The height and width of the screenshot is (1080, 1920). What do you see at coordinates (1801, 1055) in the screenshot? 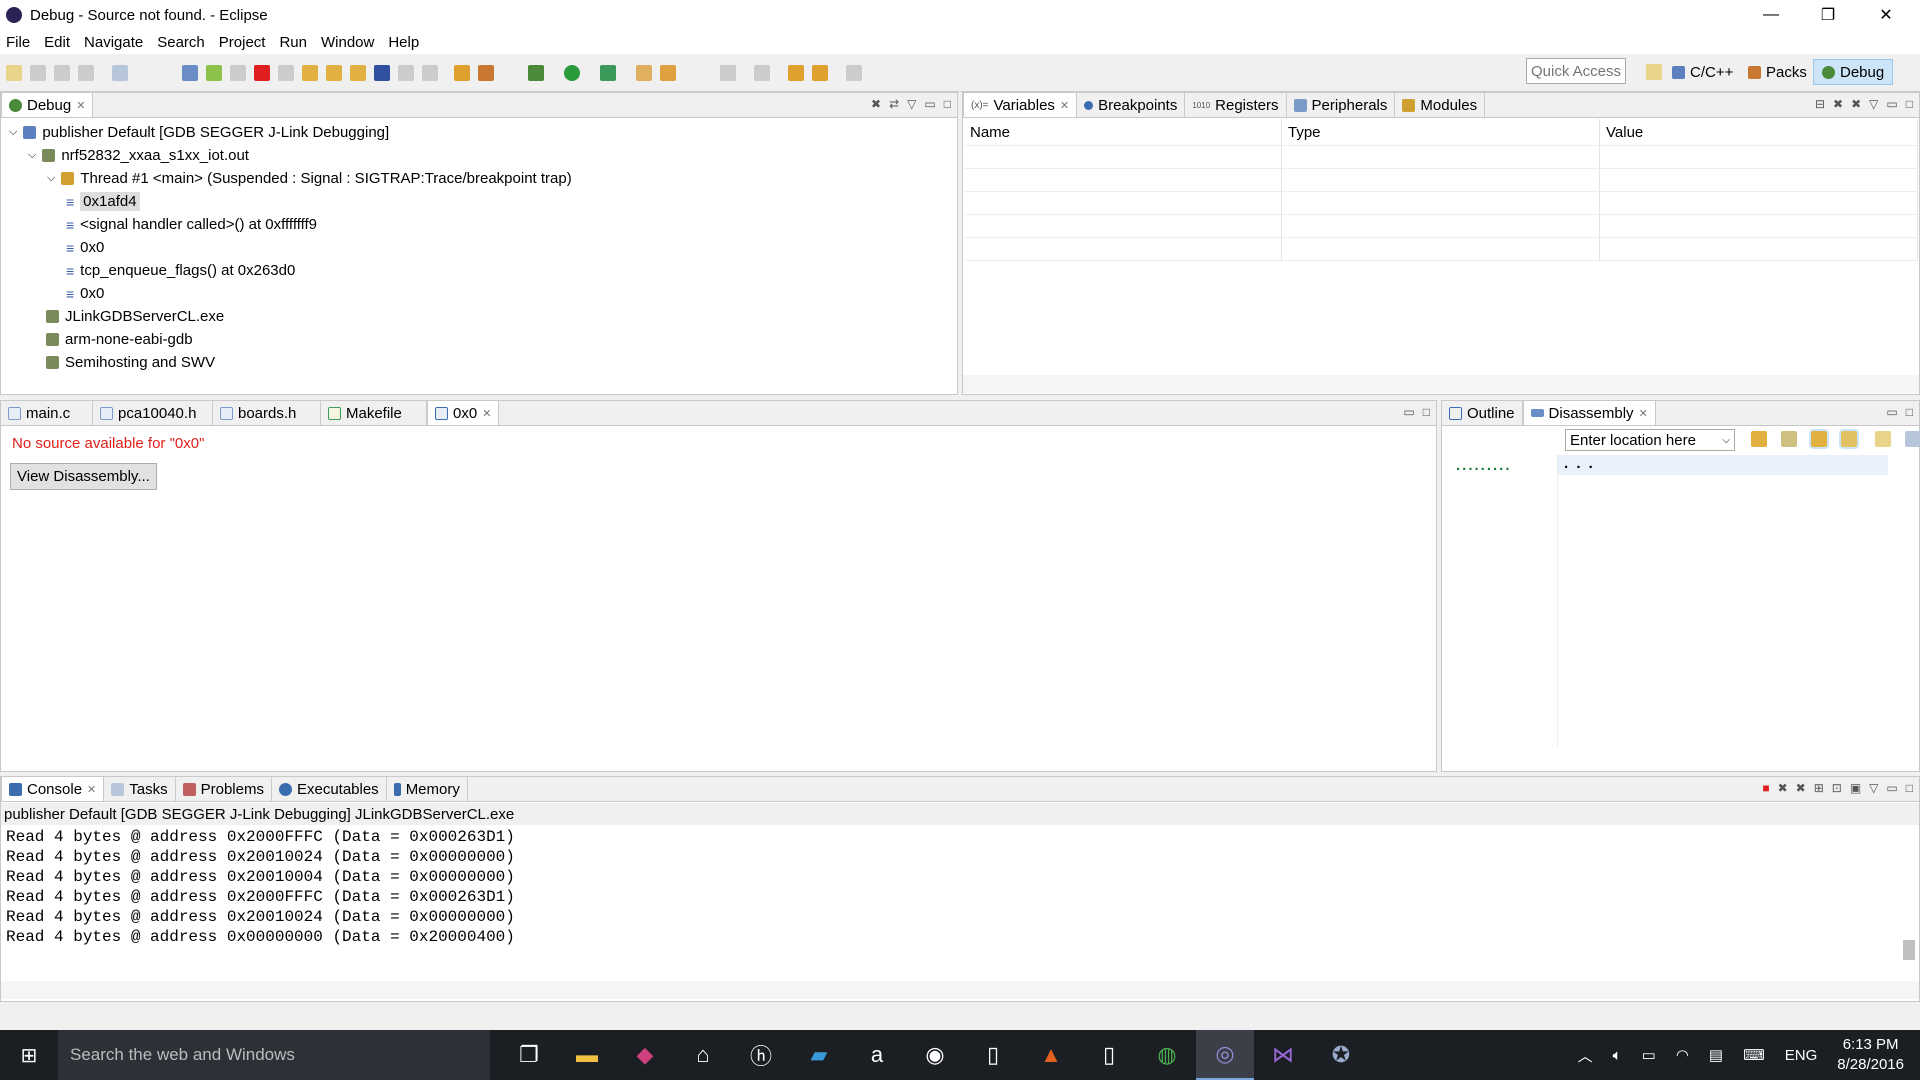
I see `language-indicator: ENG` at bounding box center [1801, 1055].